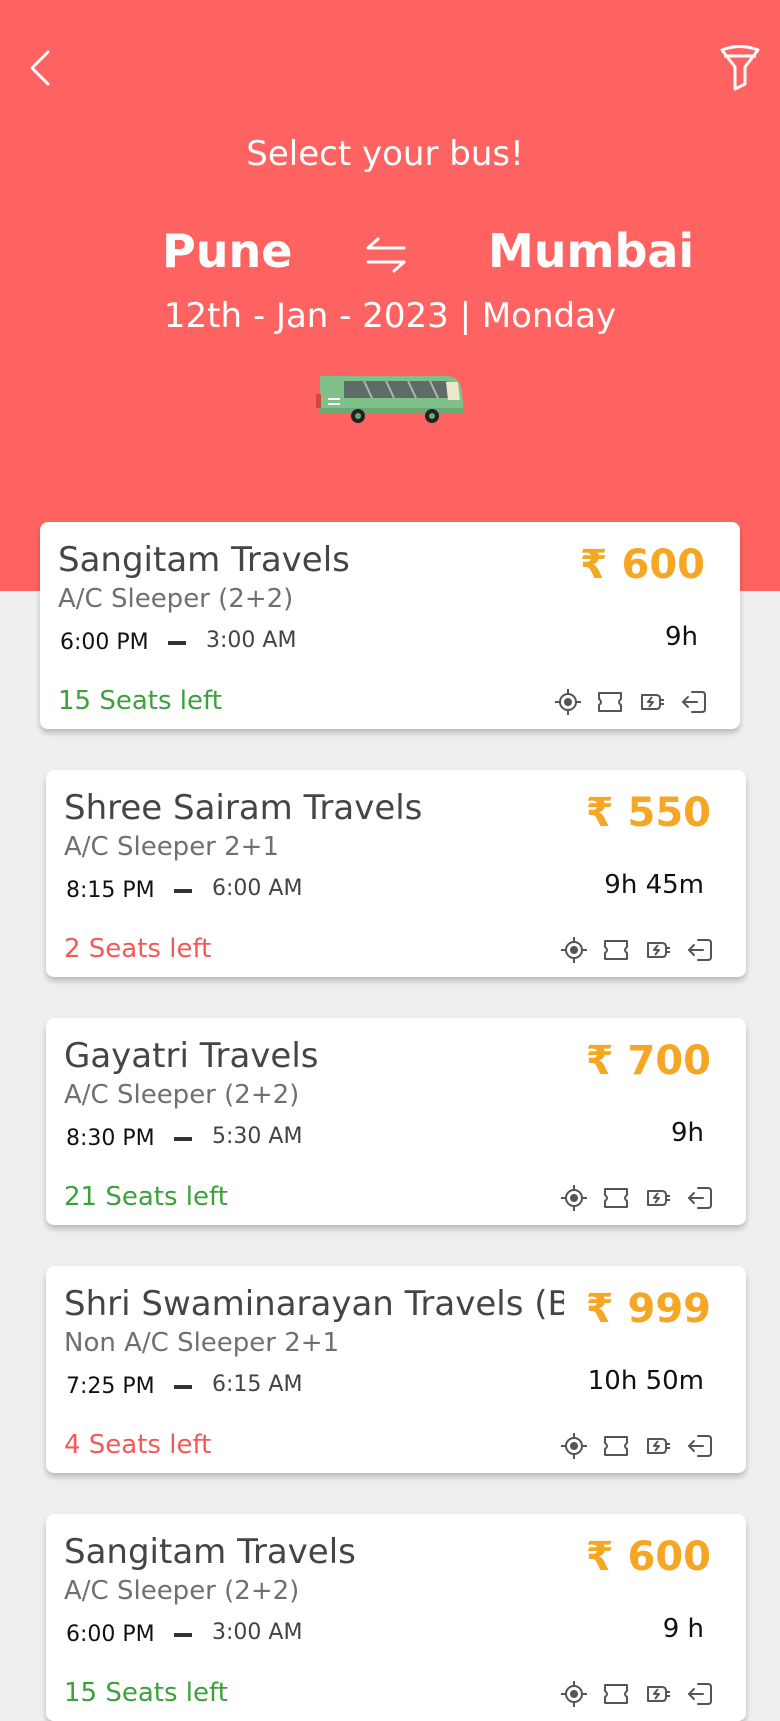  I want to click on operator-name: Gayatri Travels, so click(191, 1056).